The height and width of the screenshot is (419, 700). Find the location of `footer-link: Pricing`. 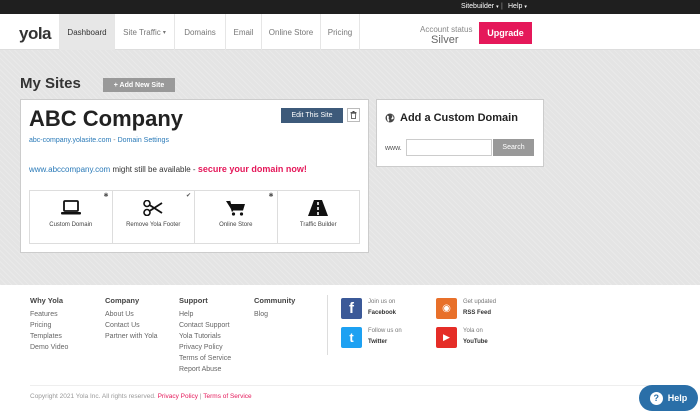

footer-link: Pricing is located at coordinates (49, 325).